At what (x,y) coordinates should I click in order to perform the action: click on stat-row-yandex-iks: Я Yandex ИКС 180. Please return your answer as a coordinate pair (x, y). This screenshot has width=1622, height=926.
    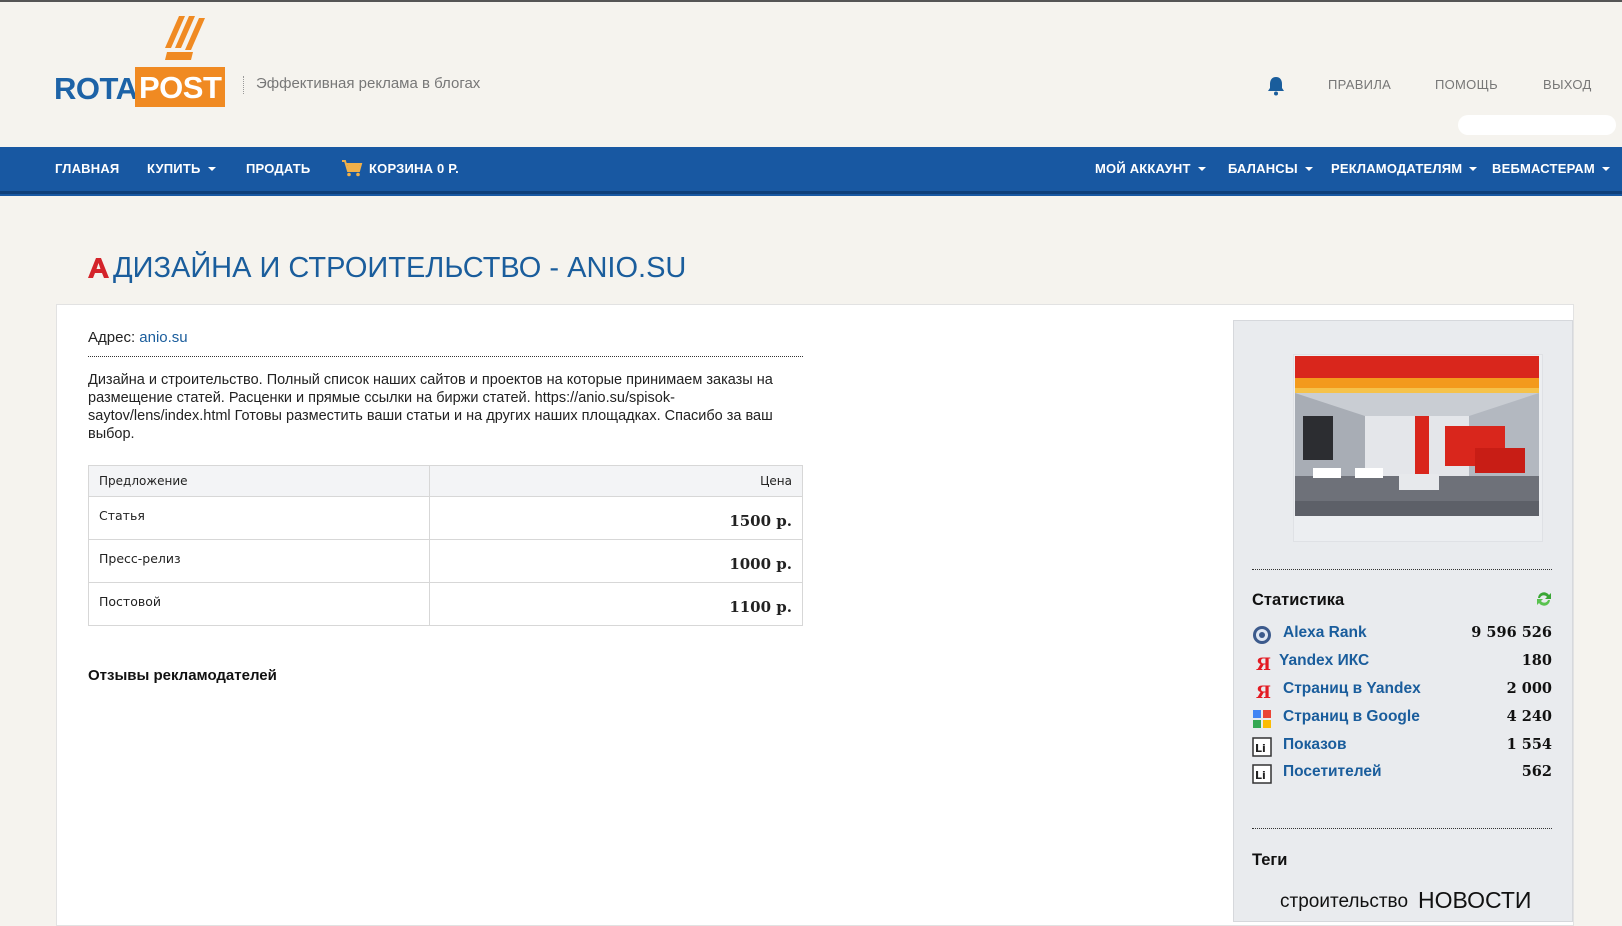
    Looking at the image, I should click on (1402, 663).